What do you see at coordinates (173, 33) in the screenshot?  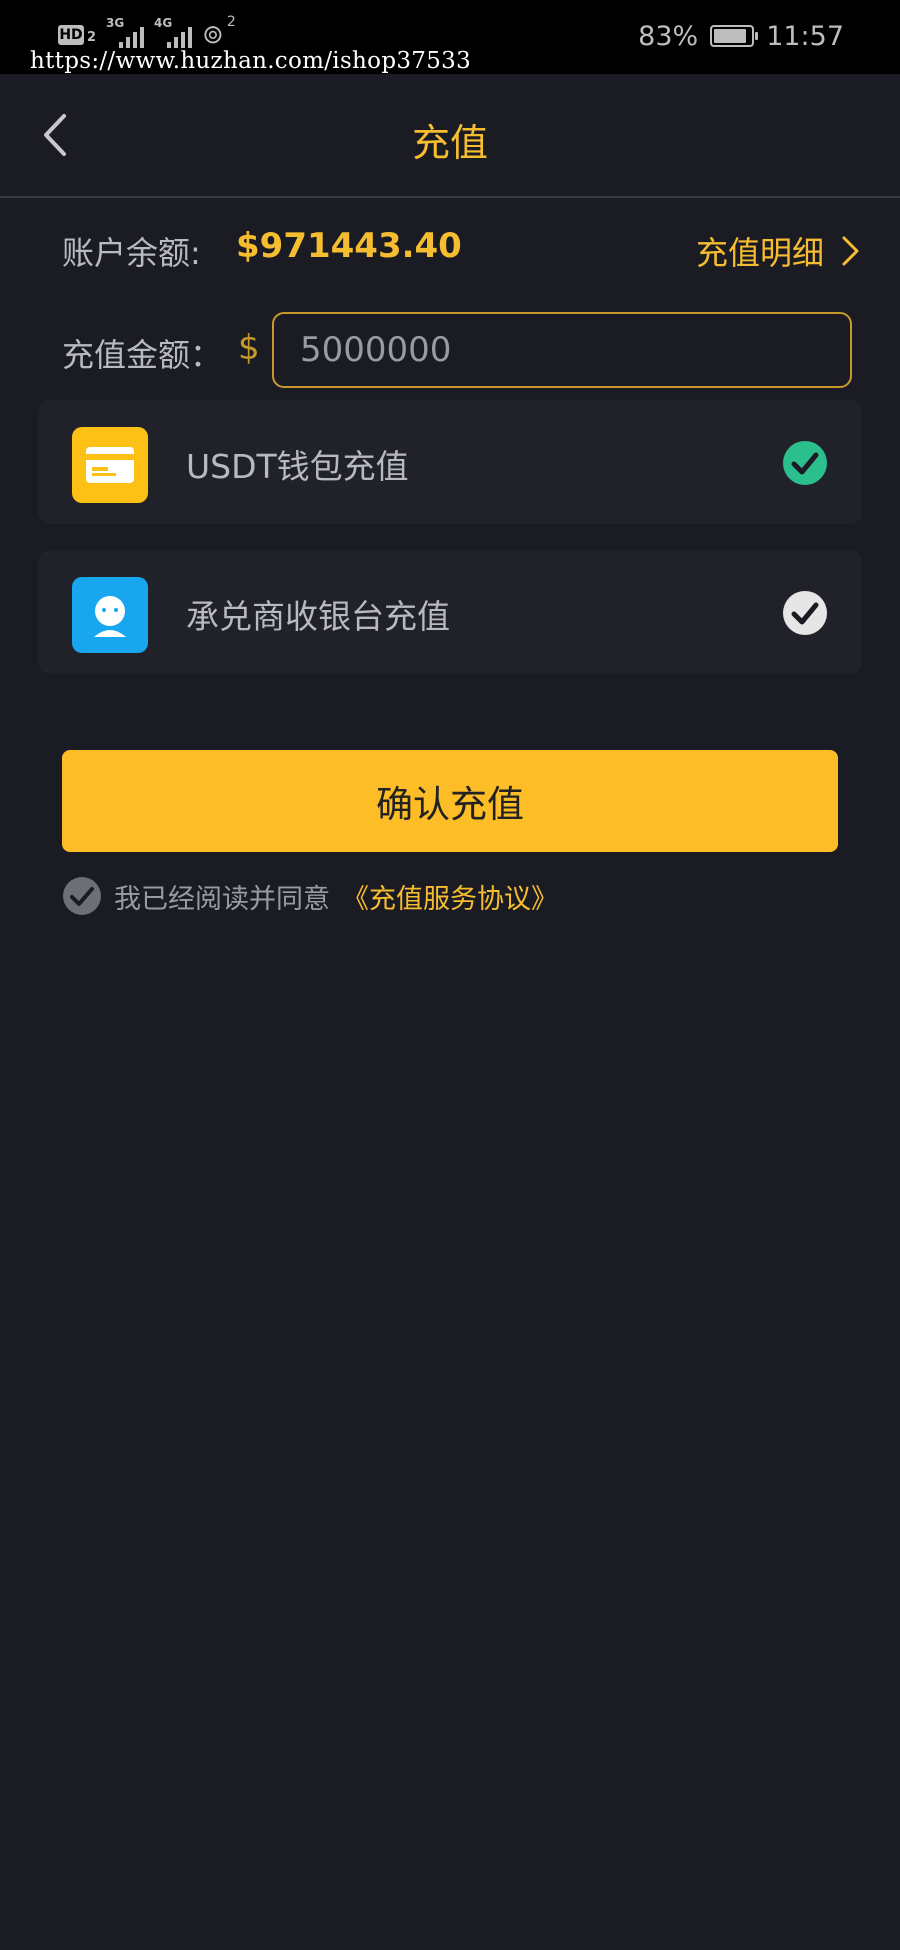 I see `signal-4g-icon: 4G` at bounding box center [173, 33].